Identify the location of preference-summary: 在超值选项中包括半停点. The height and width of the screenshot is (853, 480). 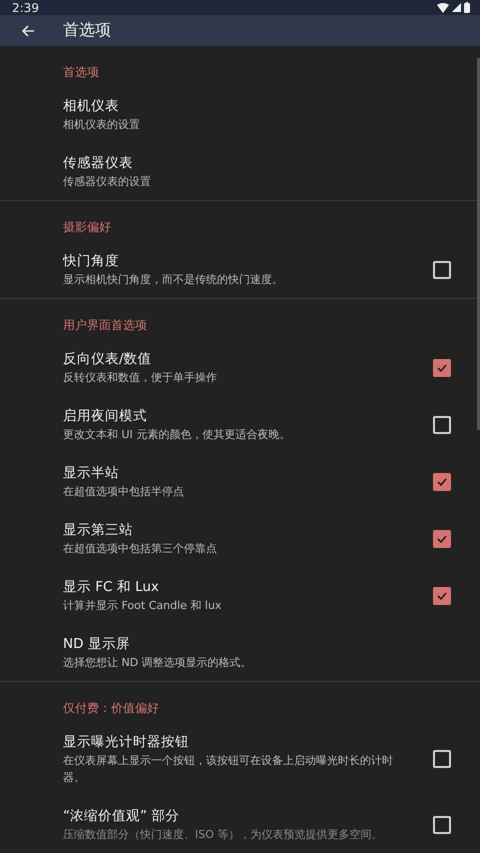
(124, 492).